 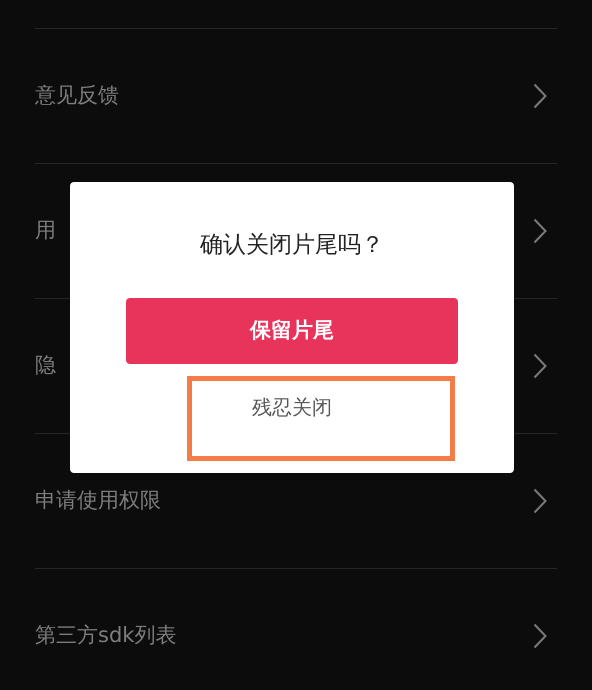 What do you see at coordinates (77, 96) in the screenshot?
I see `settings-item-label: 意见反馈` at bounding box center [77, 96].